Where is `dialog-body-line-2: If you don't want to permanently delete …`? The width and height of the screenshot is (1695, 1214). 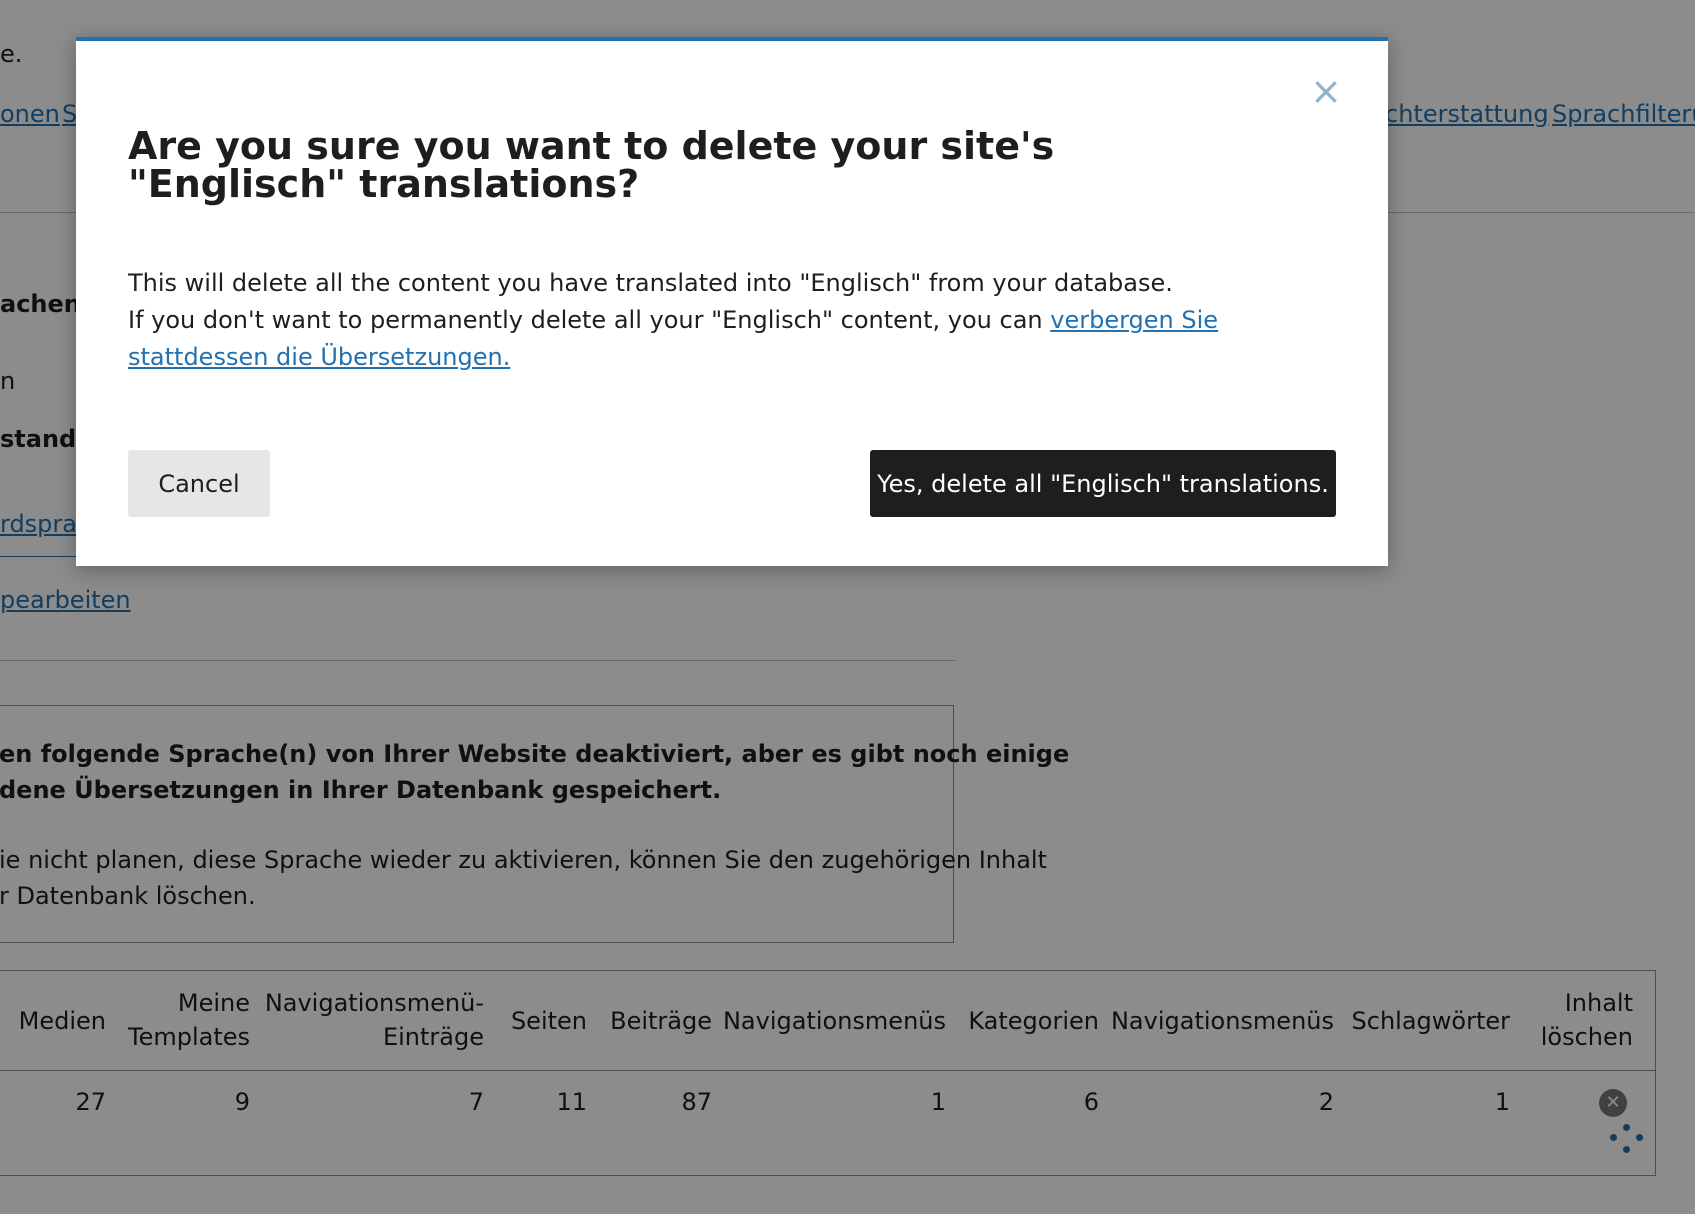
dialog-body-line-2: If you don't want to permanently delete … is located at coordinates (728, 339).